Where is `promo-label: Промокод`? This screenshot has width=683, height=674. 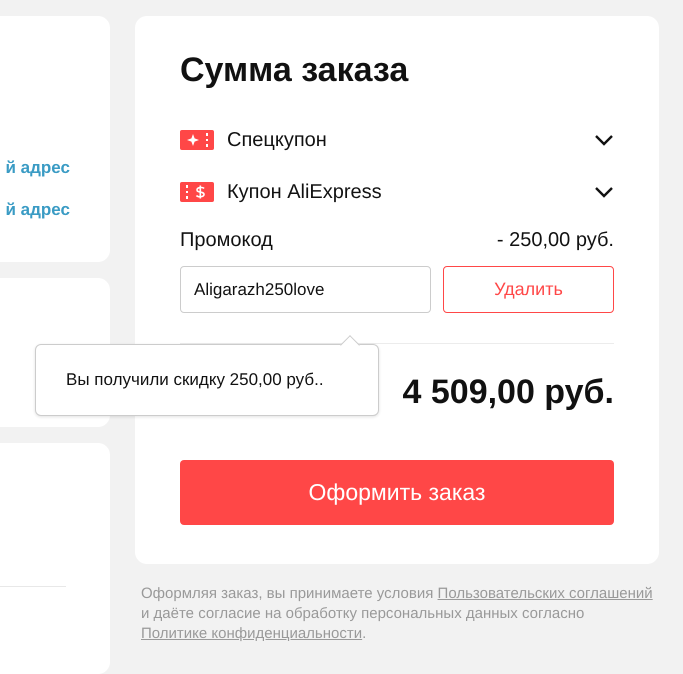
promo-label: Промокод is located at coordinates (226, 240).